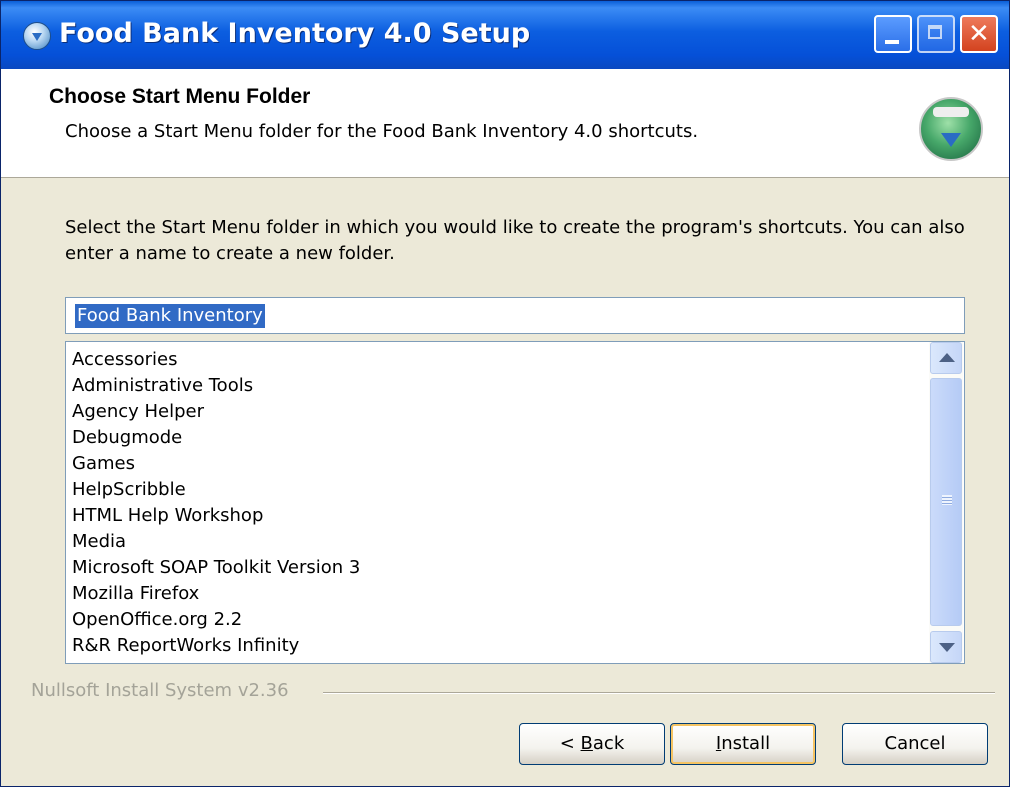 Image resolution: width=1010 pixels, height=787 pixels. Describe the element at coordinates (746, 743) in the screenshot. I see `install-label-rest: nstall` at that location.